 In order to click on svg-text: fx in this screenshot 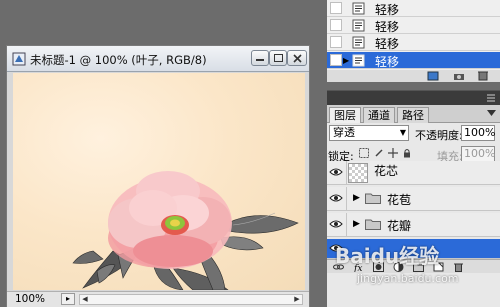, I will do `click(357, 268)`.